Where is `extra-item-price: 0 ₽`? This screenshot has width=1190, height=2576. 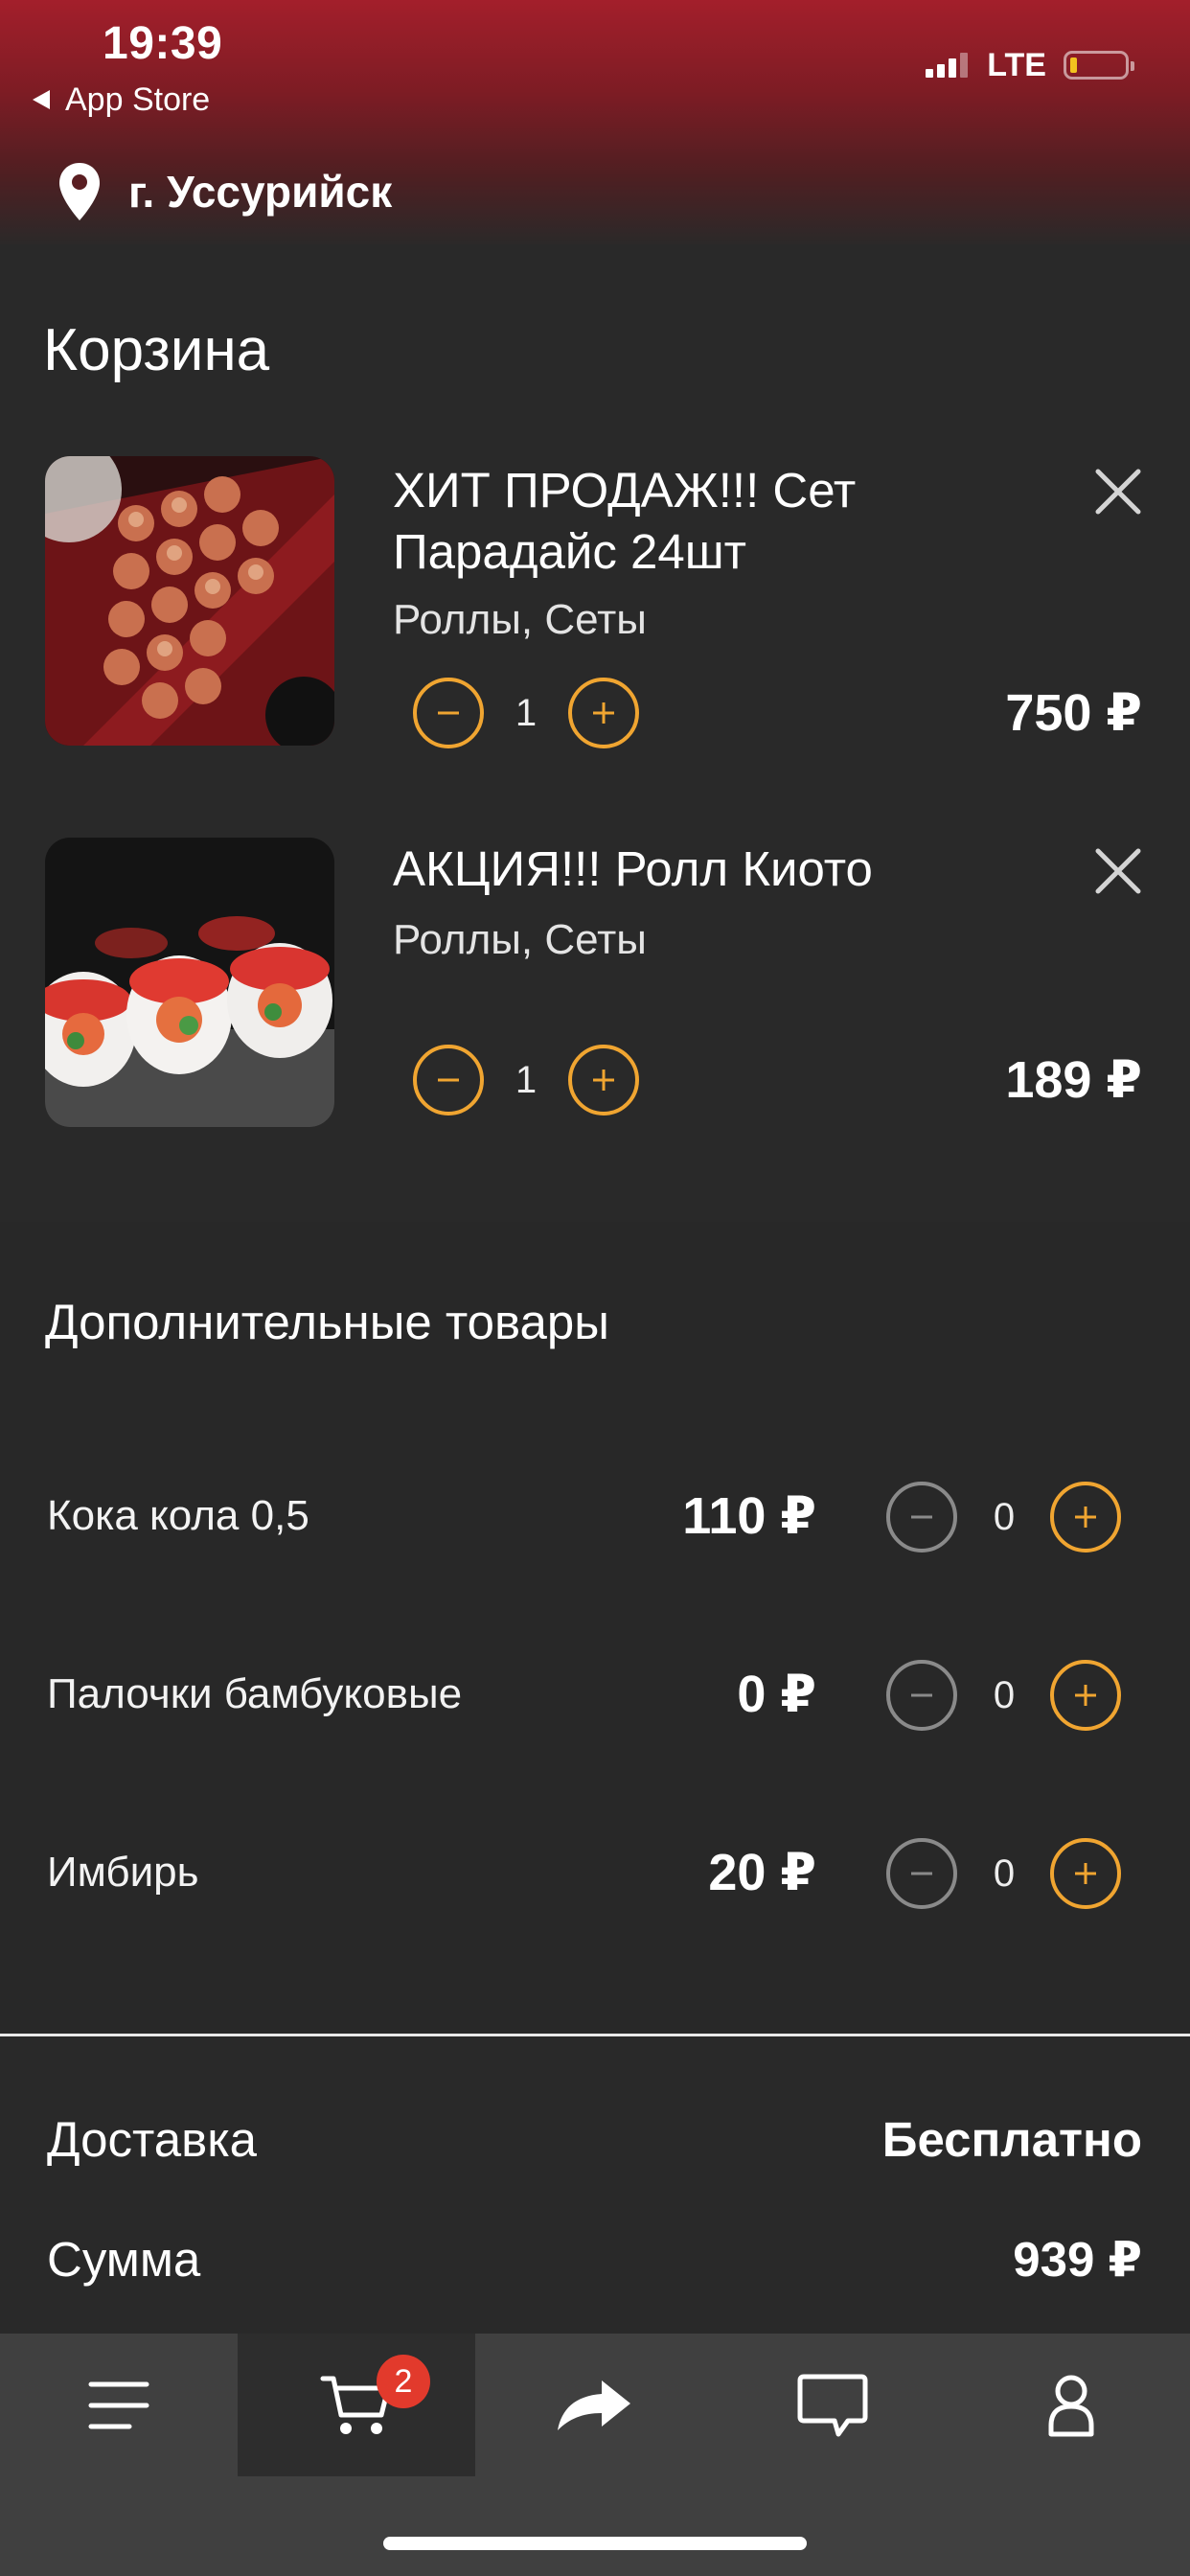
extra-item-price: 0 ₽ is located at coordinates (777, 1694).